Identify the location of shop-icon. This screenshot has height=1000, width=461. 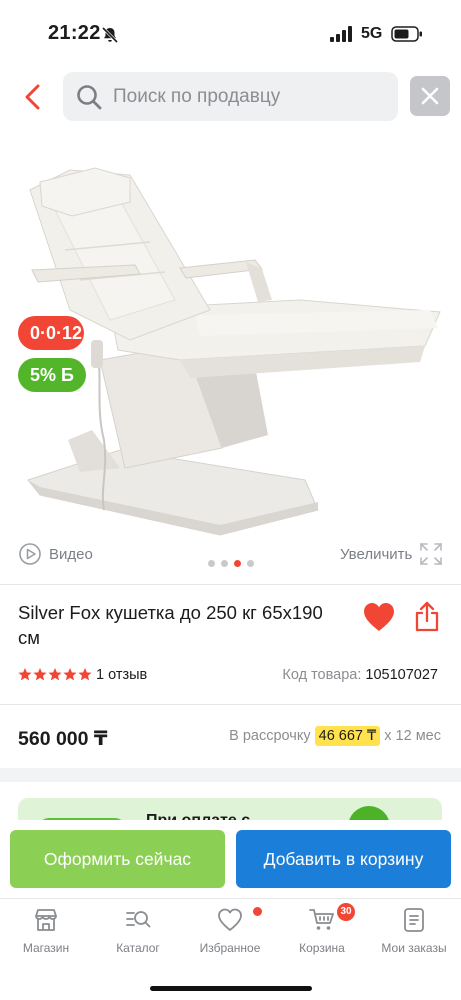
(46, 920).